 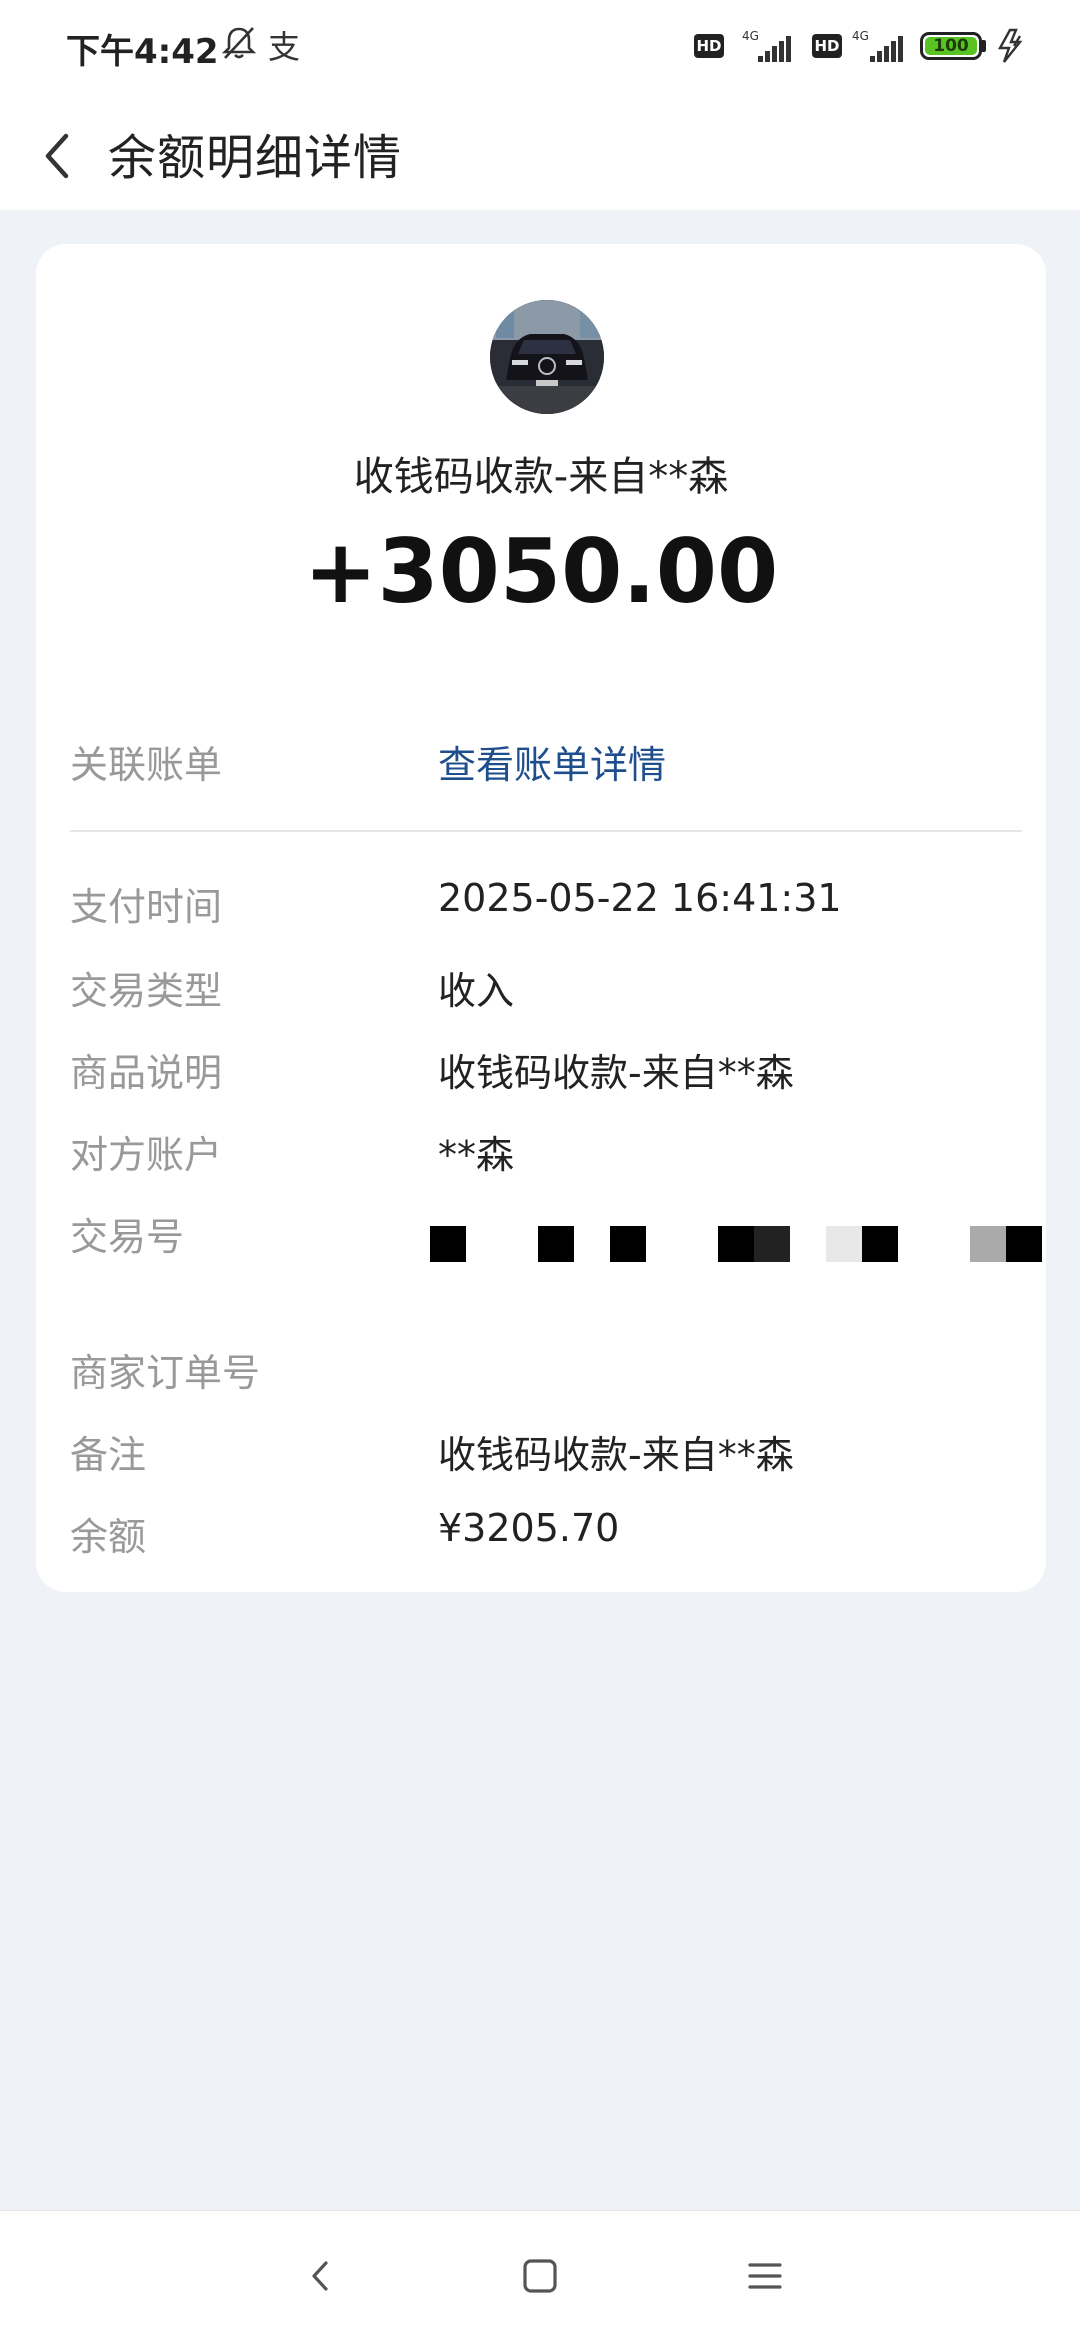 What do you see at coordinates (540, 48) in the screenshot?
I see `status-bar: 下午4:42 支 HD 4G HD 4G 100` at bounding box center [540, 48].